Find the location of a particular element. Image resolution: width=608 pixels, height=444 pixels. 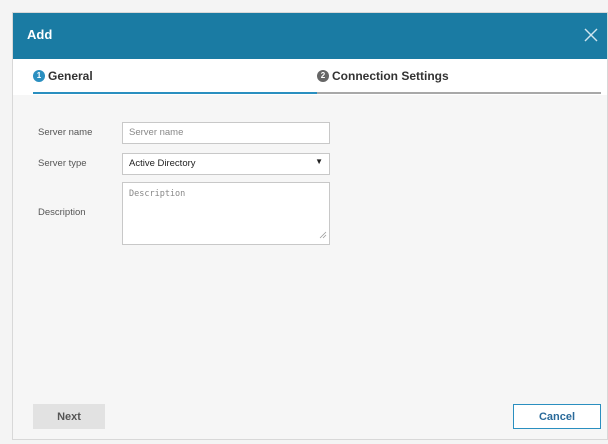

description-textarea: Description is located at coordinates (226, 213).